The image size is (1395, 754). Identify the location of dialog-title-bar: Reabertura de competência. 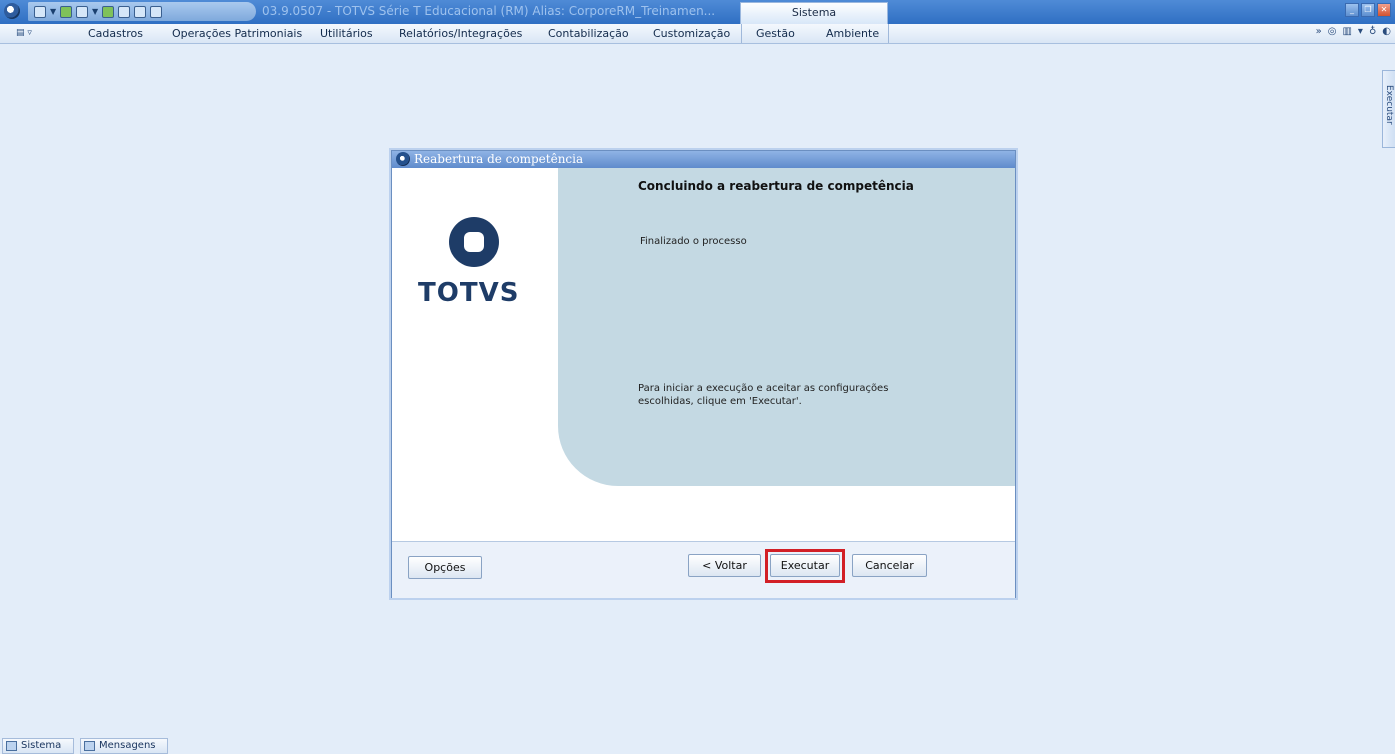
(703, 159).